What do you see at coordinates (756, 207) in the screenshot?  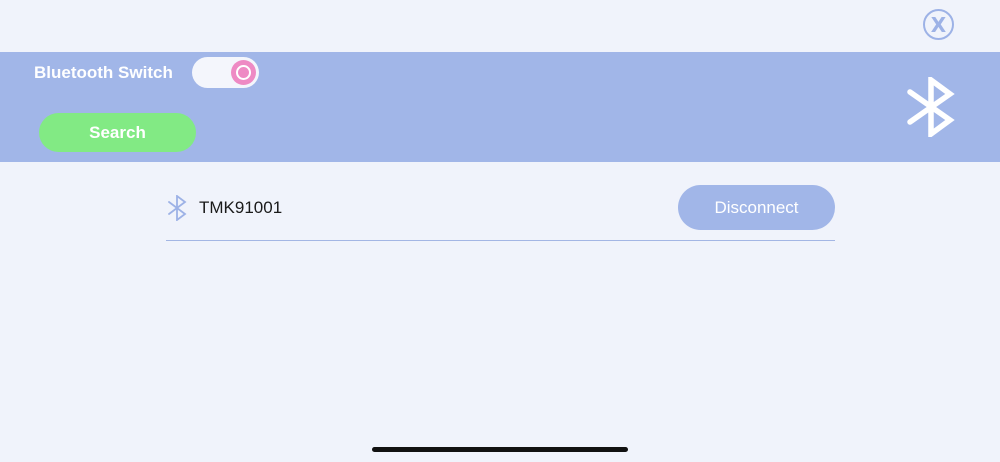 I see `disconnect-button: Disconnect` at bounding box center [756, 207].